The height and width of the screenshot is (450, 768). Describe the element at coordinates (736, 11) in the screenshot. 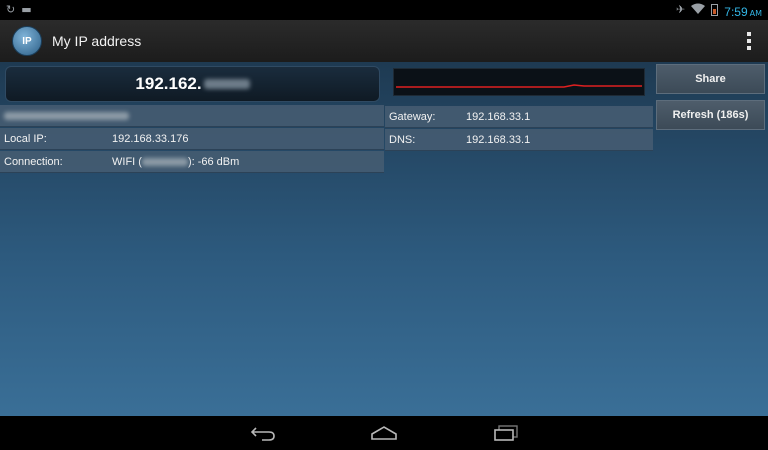

I see `clock-time: 7:59` at that location.